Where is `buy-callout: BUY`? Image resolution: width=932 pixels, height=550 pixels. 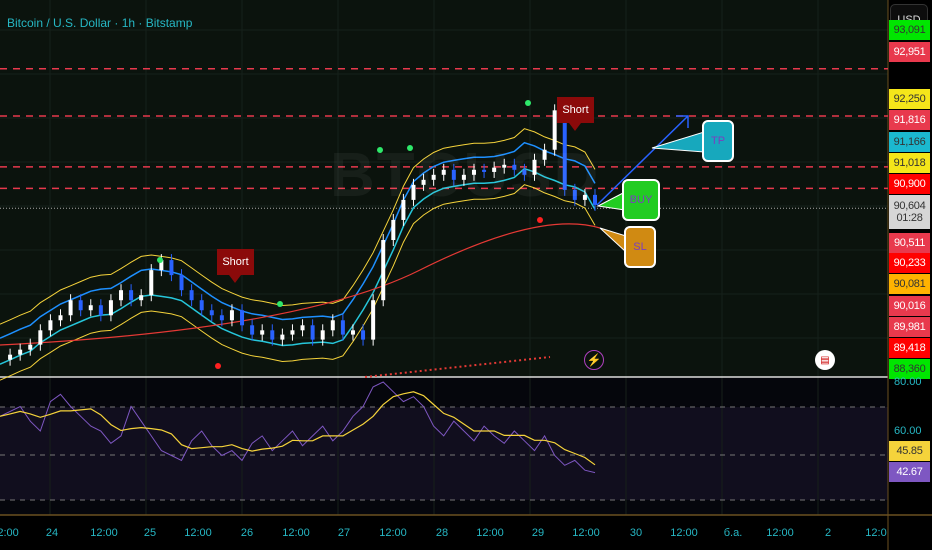 buy-callout: BUY is located at coordinates (641, 200).